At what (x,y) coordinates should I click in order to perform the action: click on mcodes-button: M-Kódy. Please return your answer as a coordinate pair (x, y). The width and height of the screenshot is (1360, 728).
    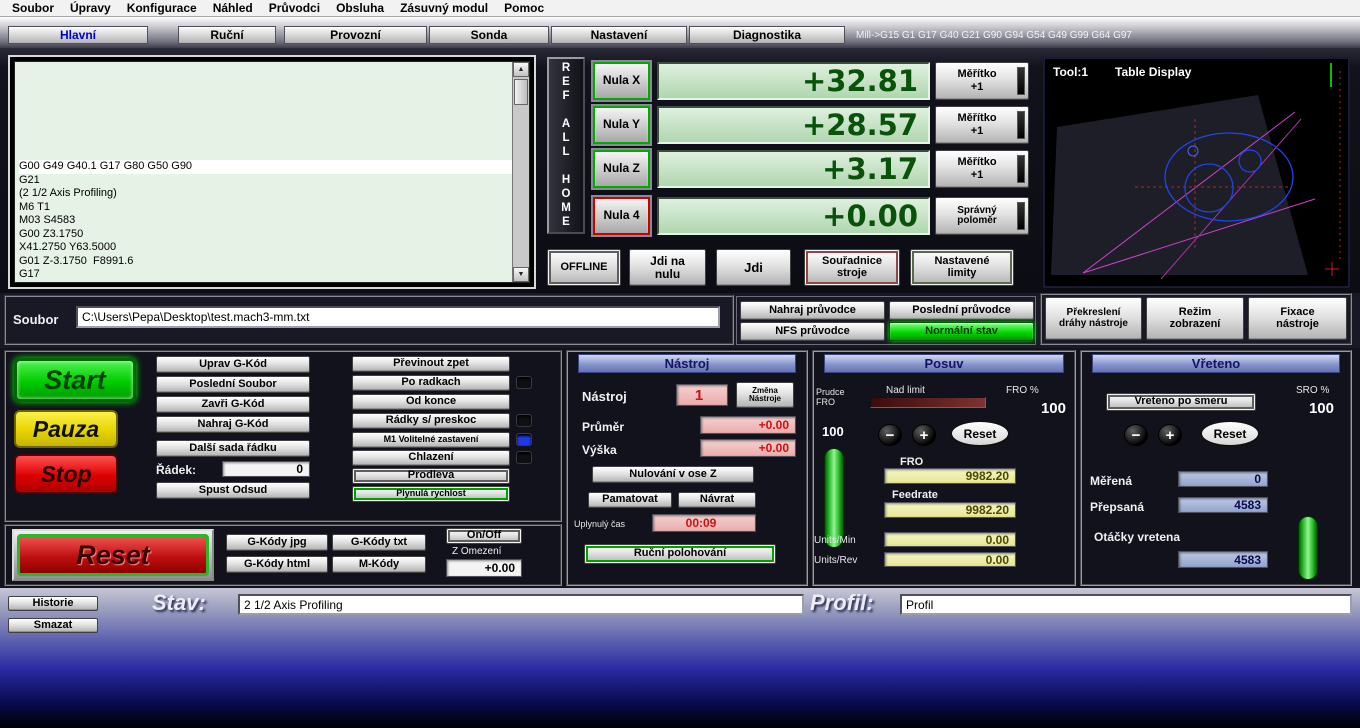
    Looking at the image, I should click on (379, 564).